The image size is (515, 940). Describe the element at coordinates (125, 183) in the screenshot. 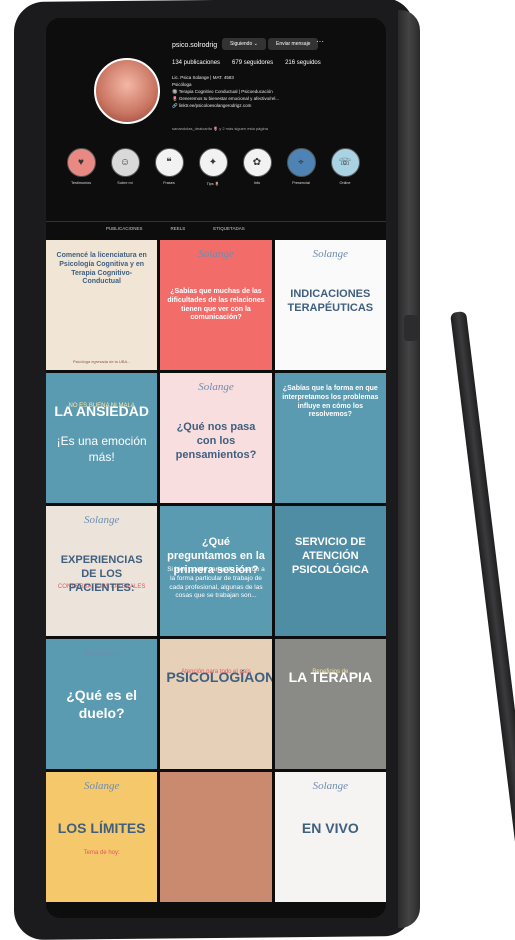

I see `highlight-label: Sobre mí` at that location.